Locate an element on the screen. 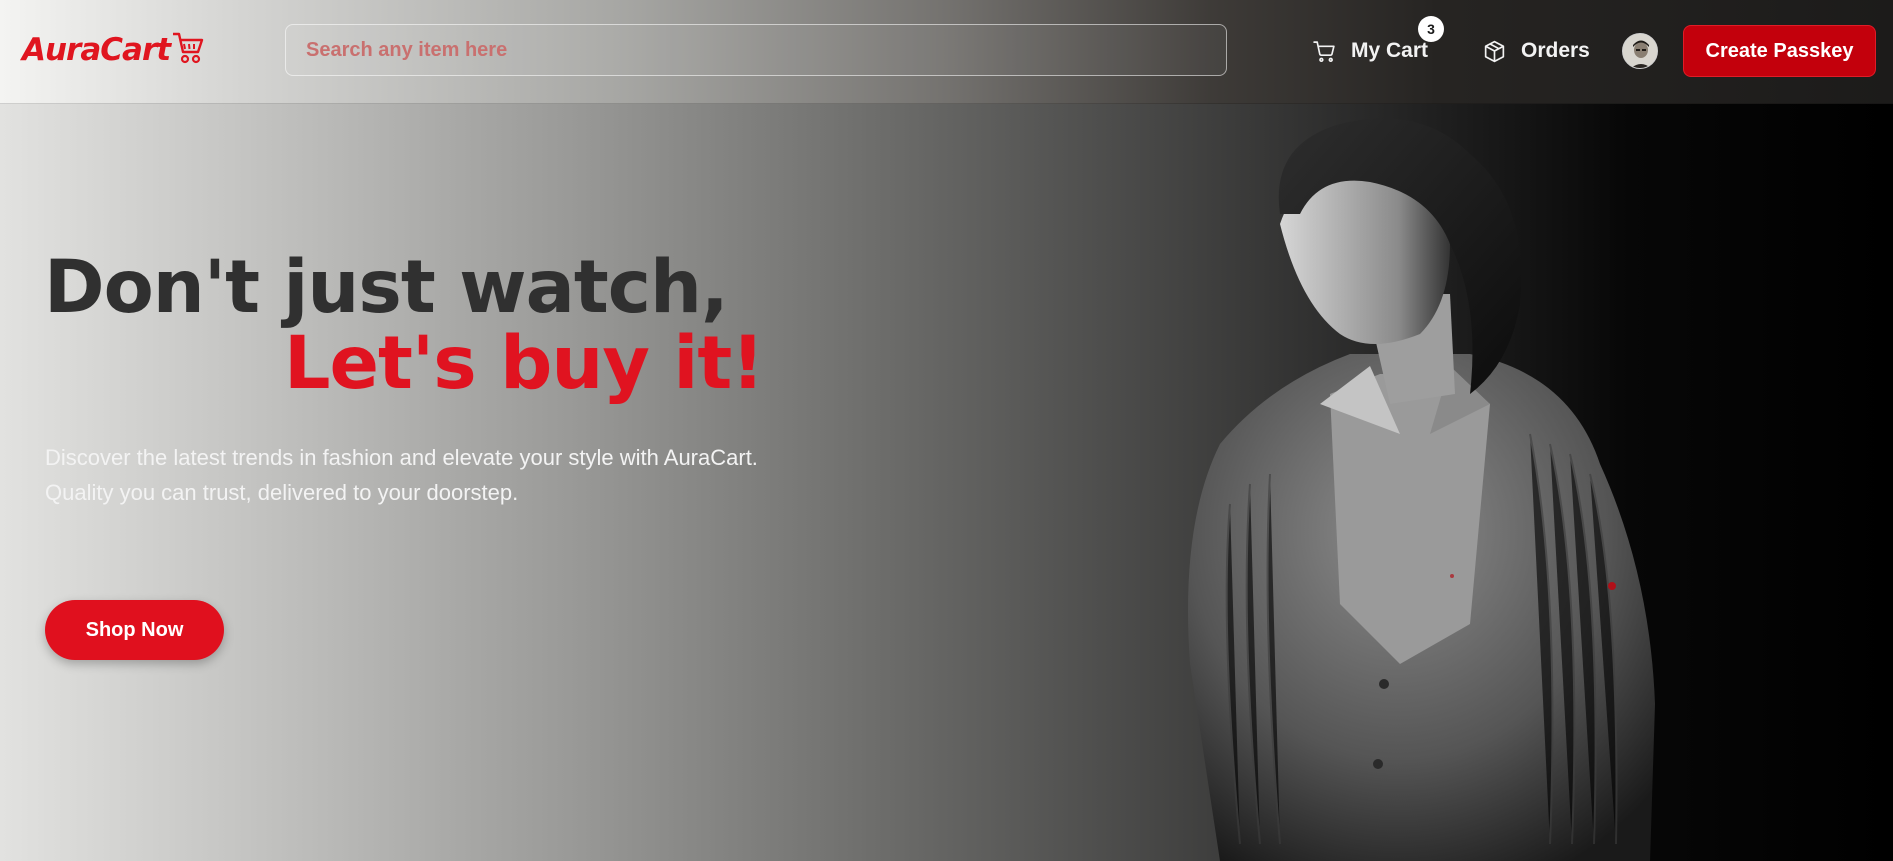 Image resolution: width=1893 pixels, height=861 pixels. logo-text: AuraCart is located at coordinates (96, 50).